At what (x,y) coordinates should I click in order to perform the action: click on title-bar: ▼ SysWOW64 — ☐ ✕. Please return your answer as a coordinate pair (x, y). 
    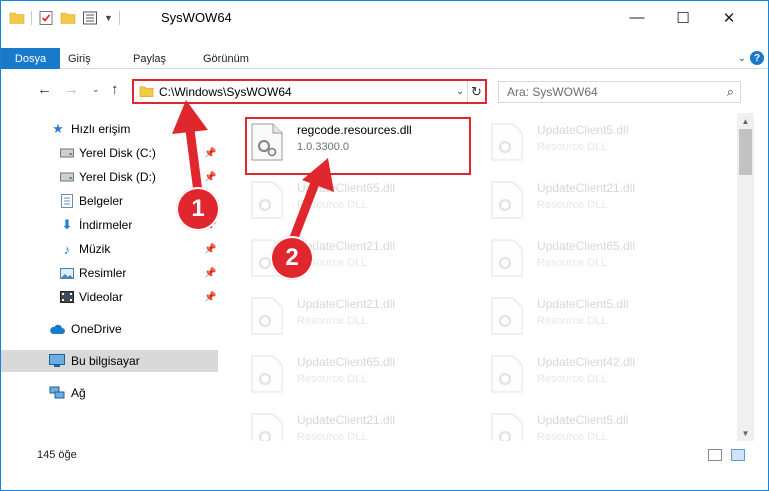
    Looking at the image, I should click on (384, 18).